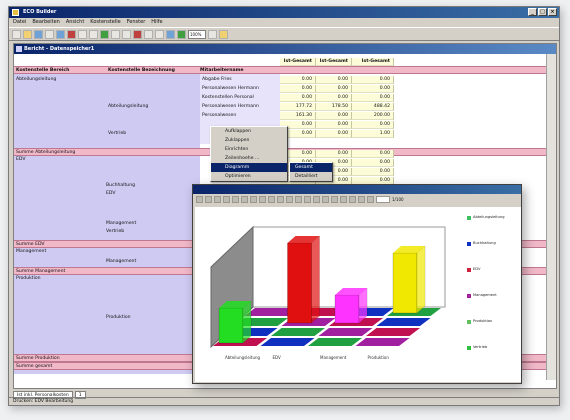  Describe the element at coordinates (49, 34) in the screenshot. I see `print-icon` at that location.